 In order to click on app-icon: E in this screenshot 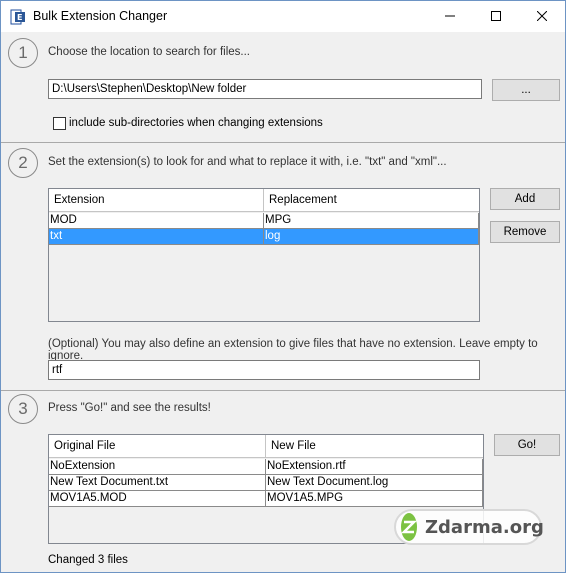, I will do `click(17, 17)`.